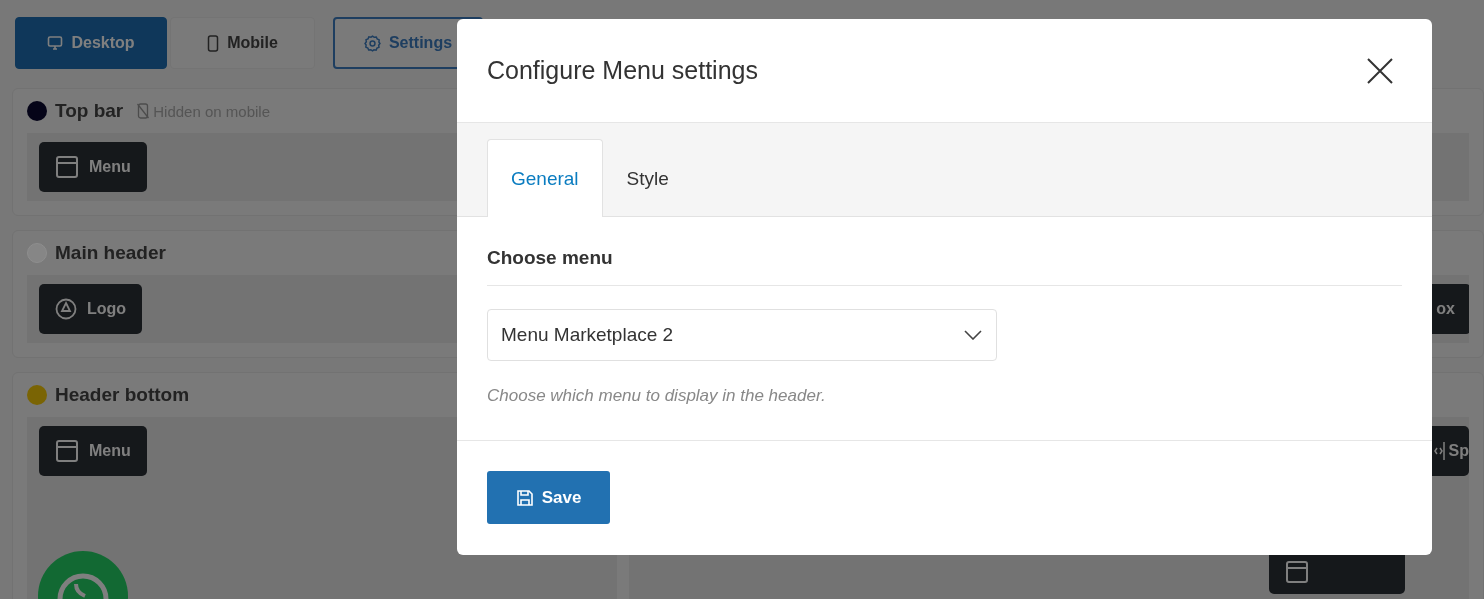 The width and height of the screenshot is (1484, 599). What do you see at coordinates (110, 253) in the screenshot?
I see `section-title: Main header` at bounding box center [110, 253].